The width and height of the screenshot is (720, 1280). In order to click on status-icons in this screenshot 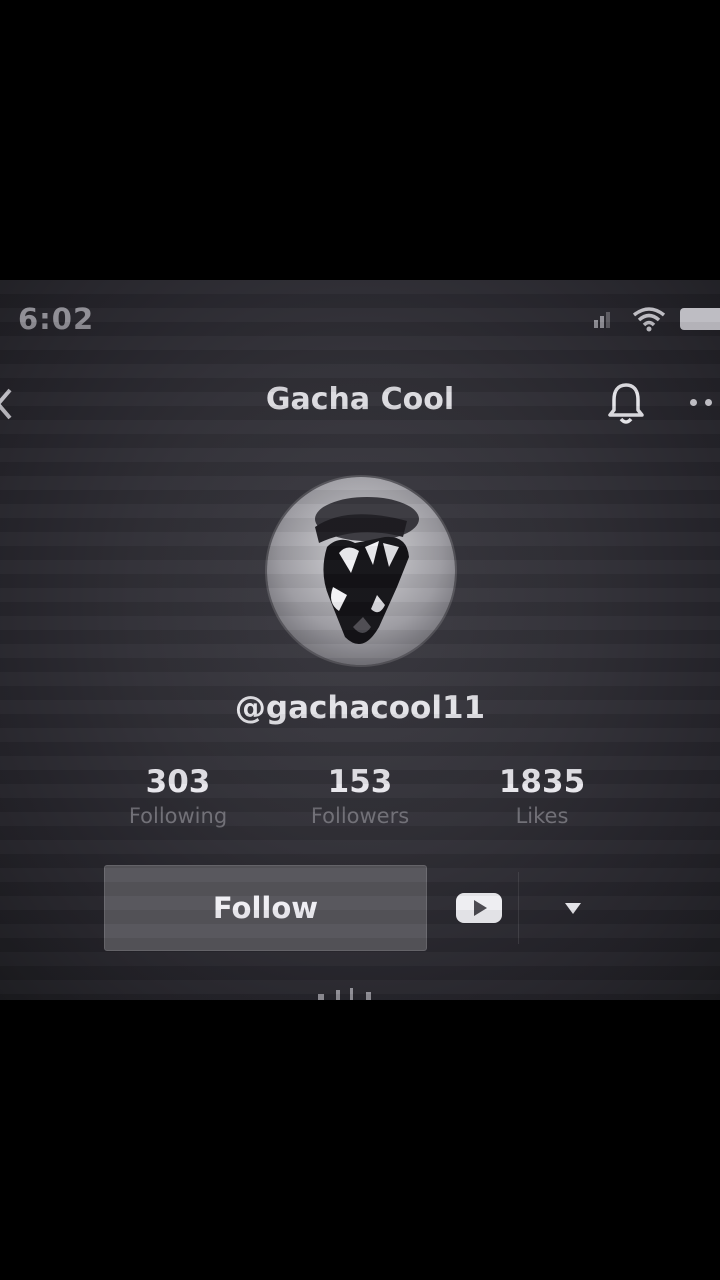, I will do `click(656, 319)`.